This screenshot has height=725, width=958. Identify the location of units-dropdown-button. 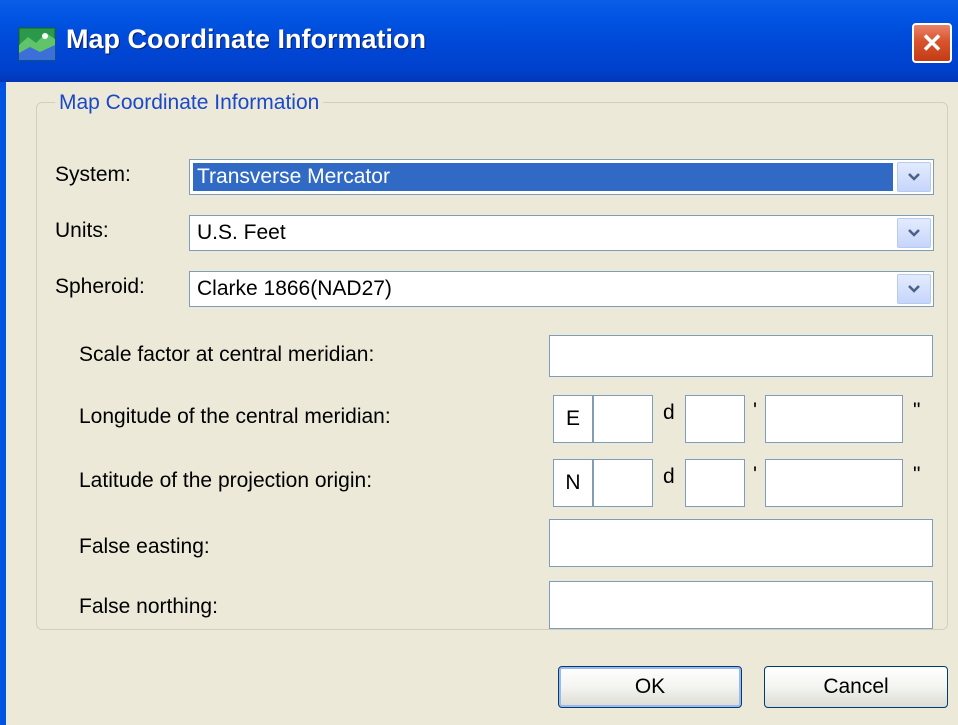
(914, 233).